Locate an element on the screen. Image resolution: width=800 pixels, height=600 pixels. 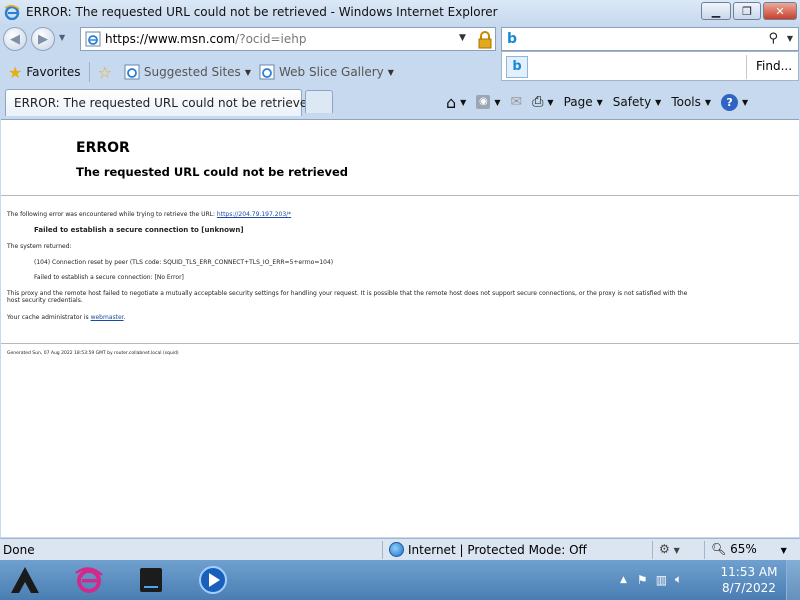
clock-time: 11:53 AM is located at coordinates (749, 572).